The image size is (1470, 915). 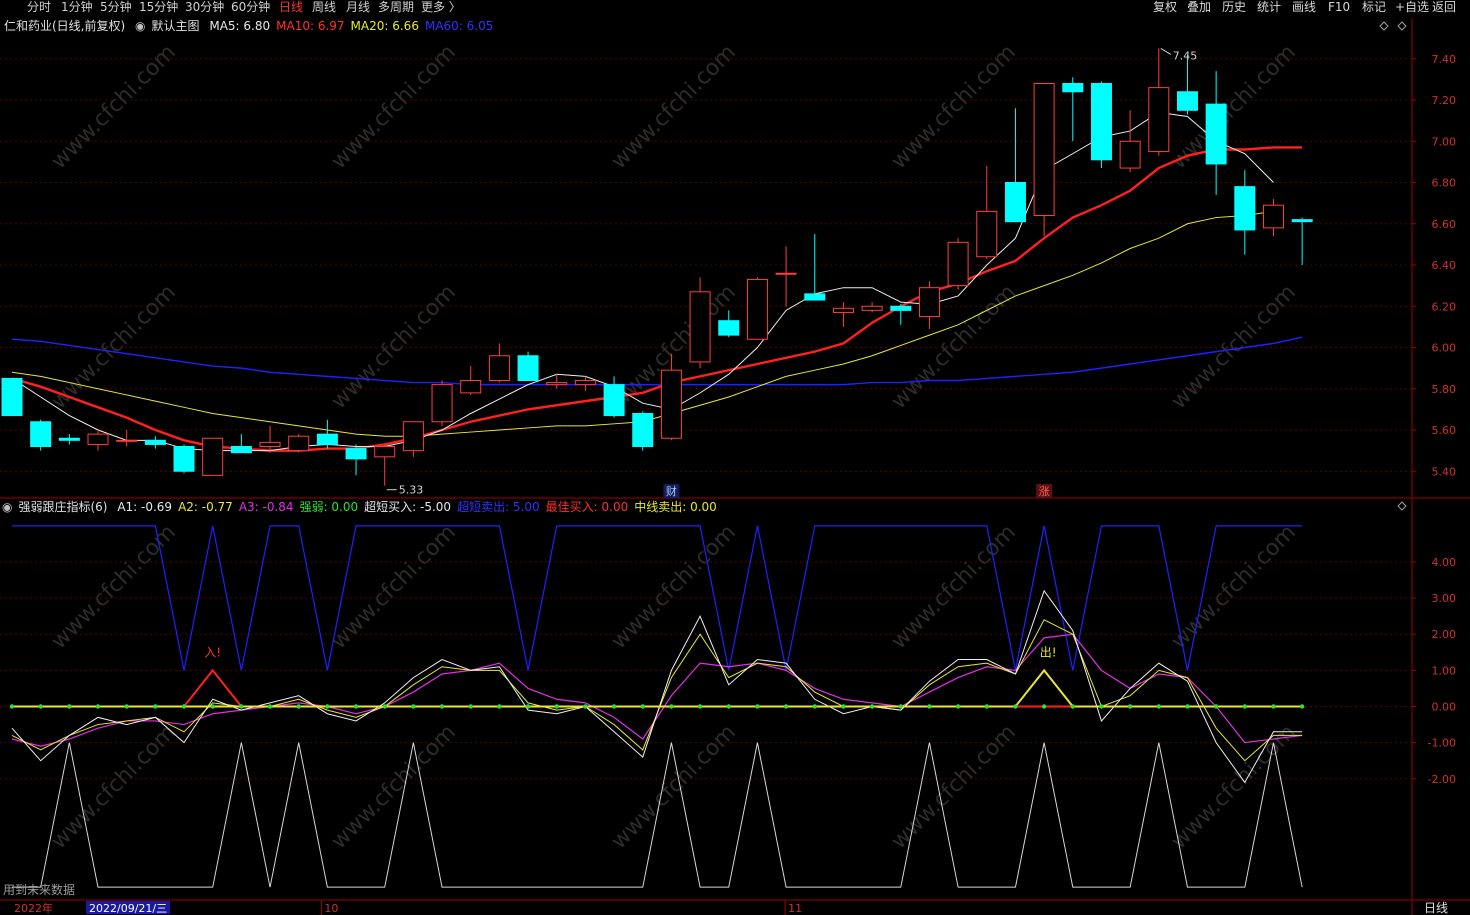 What do you see at coordinates (1436, 908) in the screenshot?
I see `period-label: 日线` at bounding box center [1436, 908].